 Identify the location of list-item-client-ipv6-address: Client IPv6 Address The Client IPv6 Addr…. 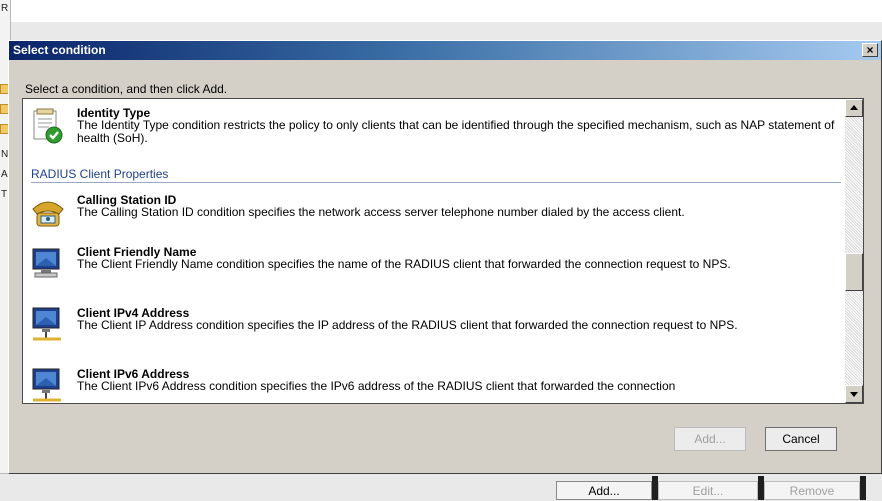
(433, 385).